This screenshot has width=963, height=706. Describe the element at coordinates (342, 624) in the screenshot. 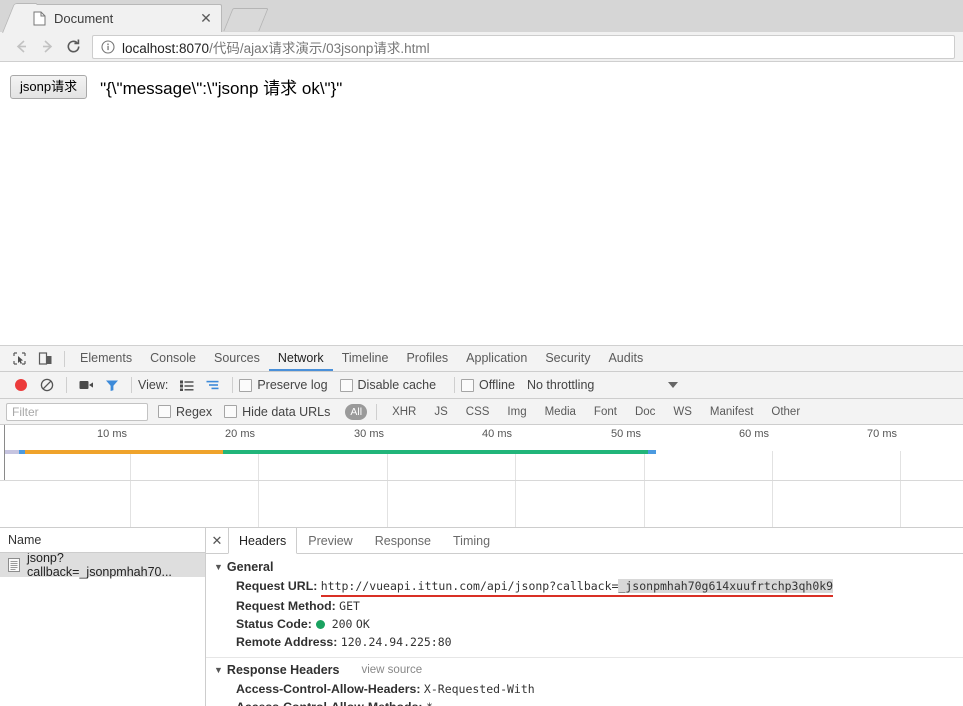

I see `status-code-value: 200` at that location.